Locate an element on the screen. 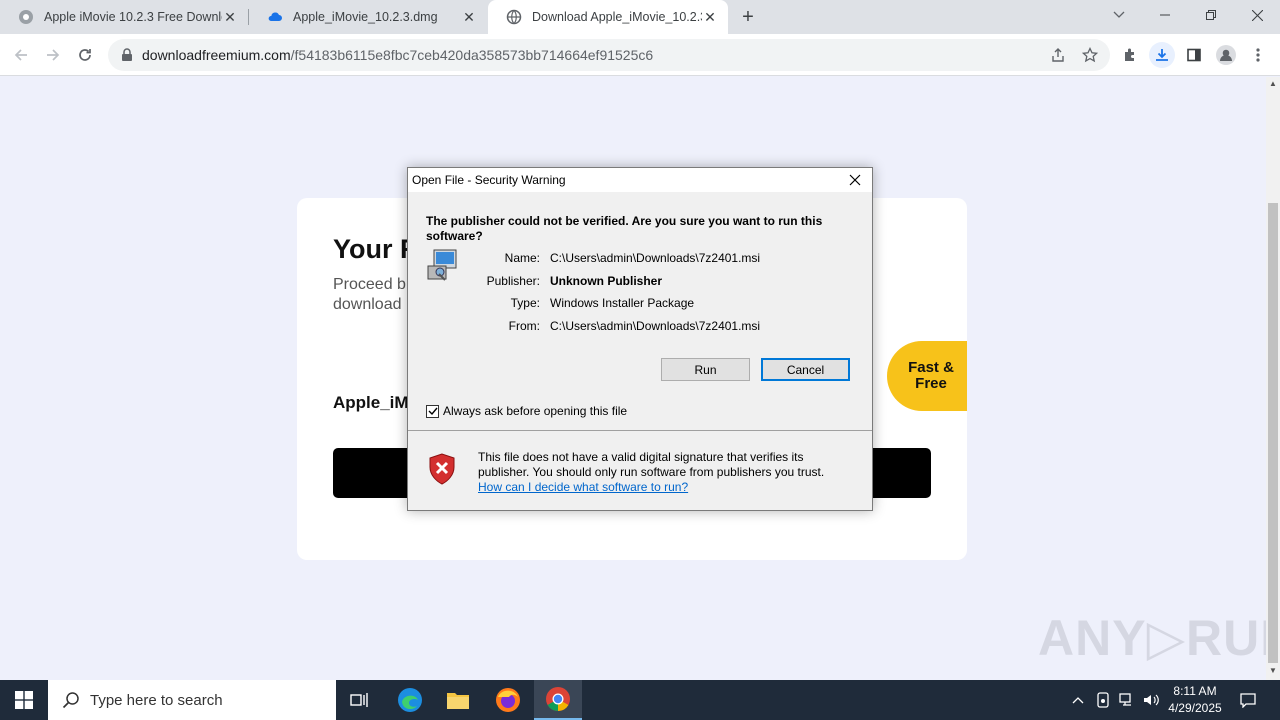  checkbox-label: Always ask before opening this file is located at coordinates (535, 411).